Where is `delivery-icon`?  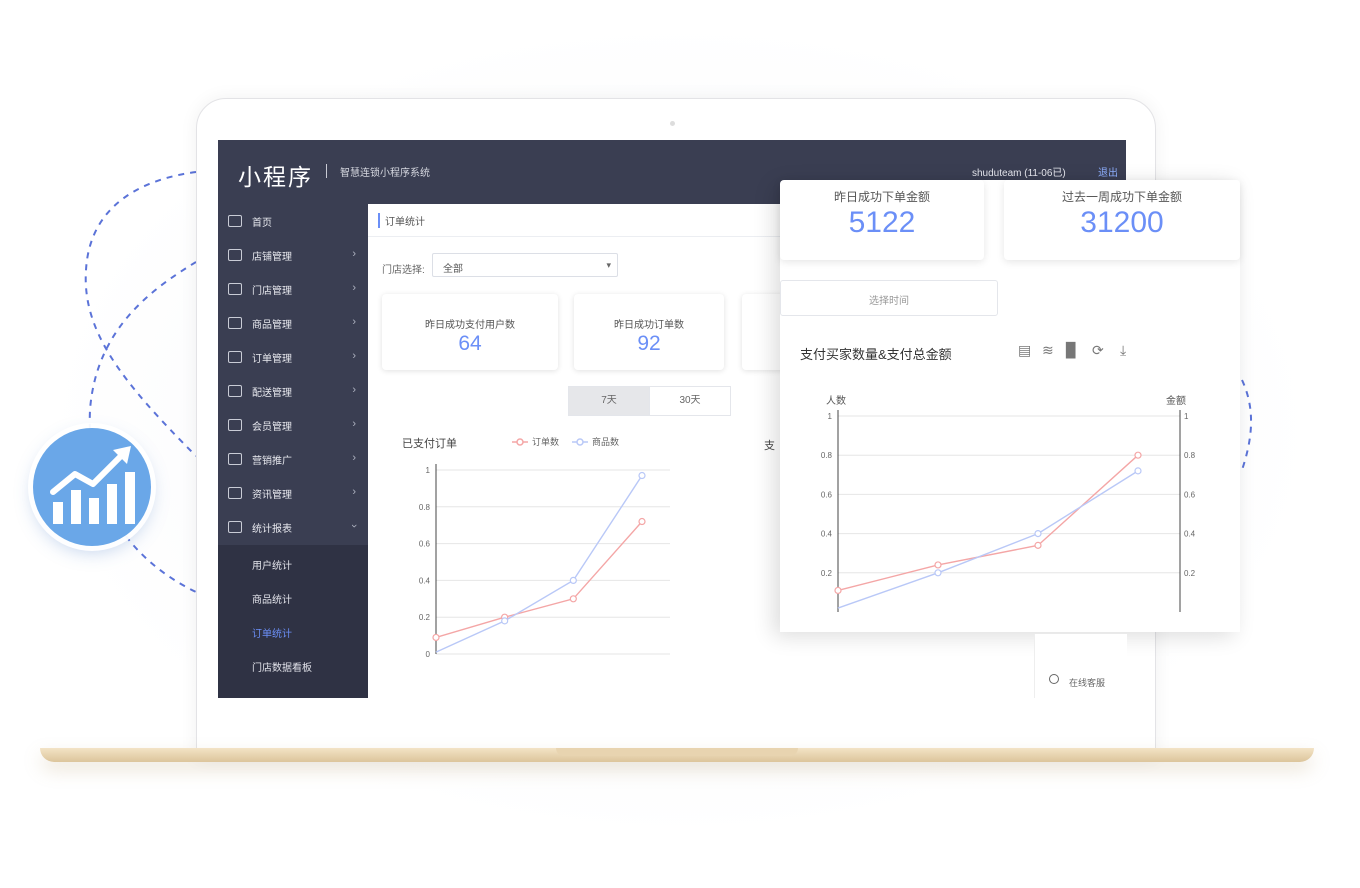 delivery-icon is located at coordinates (235, 391).